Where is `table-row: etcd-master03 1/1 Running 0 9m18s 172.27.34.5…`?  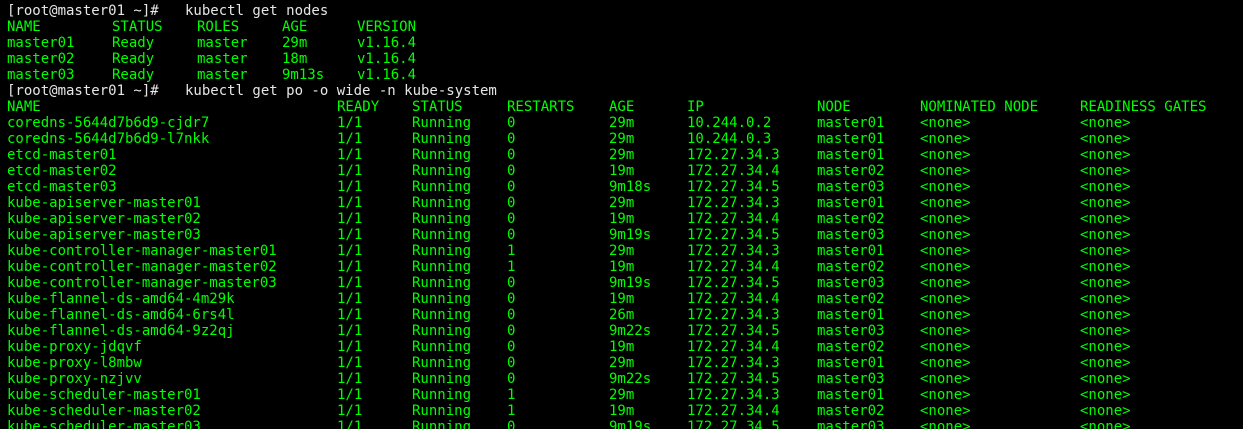
table-row: etcd-master03 1/1 Running 0 9m18s 172.27.34.5… is located at coordinates (621, 187).